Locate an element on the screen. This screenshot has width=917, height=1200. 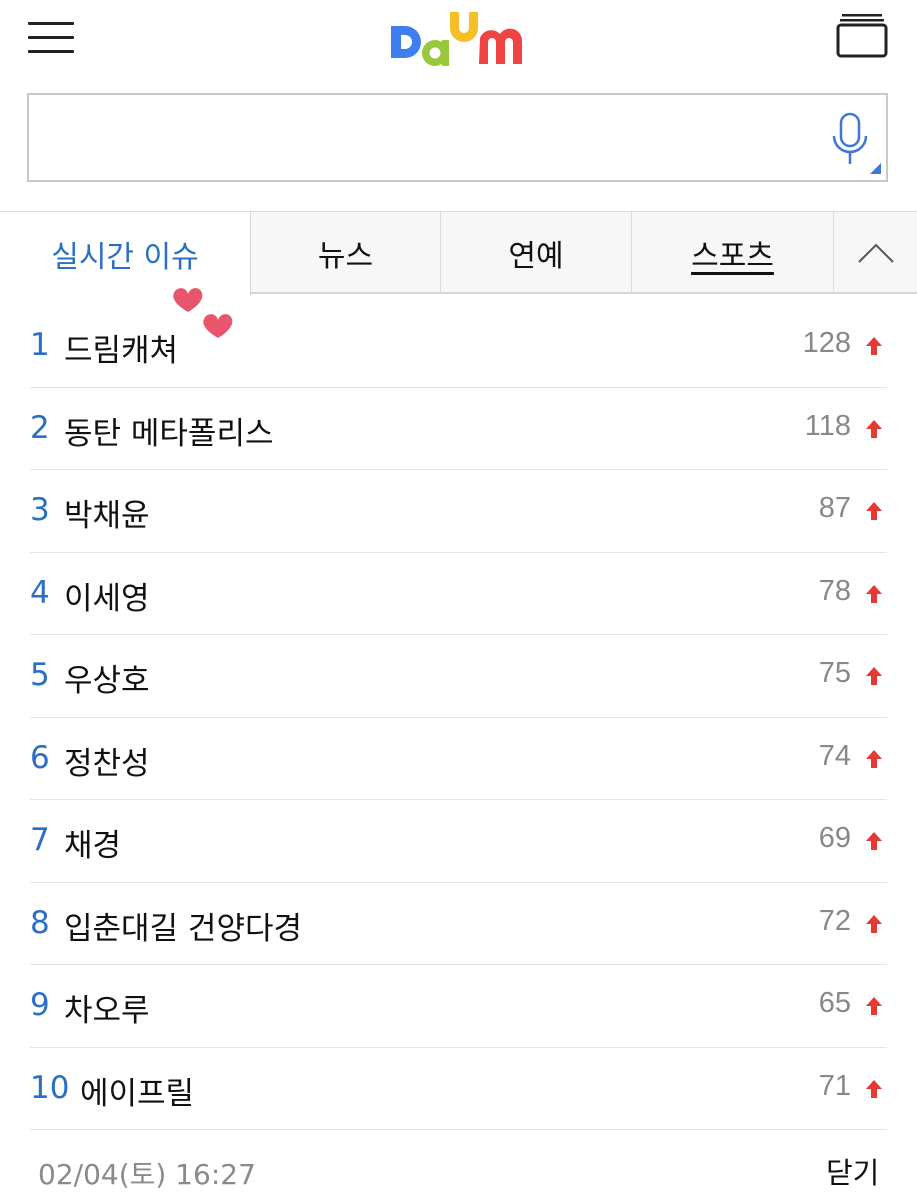
category-tab-bar: 실시간 이슈 뉴스 연예 스포츠 is located at coordinates (458, 253).